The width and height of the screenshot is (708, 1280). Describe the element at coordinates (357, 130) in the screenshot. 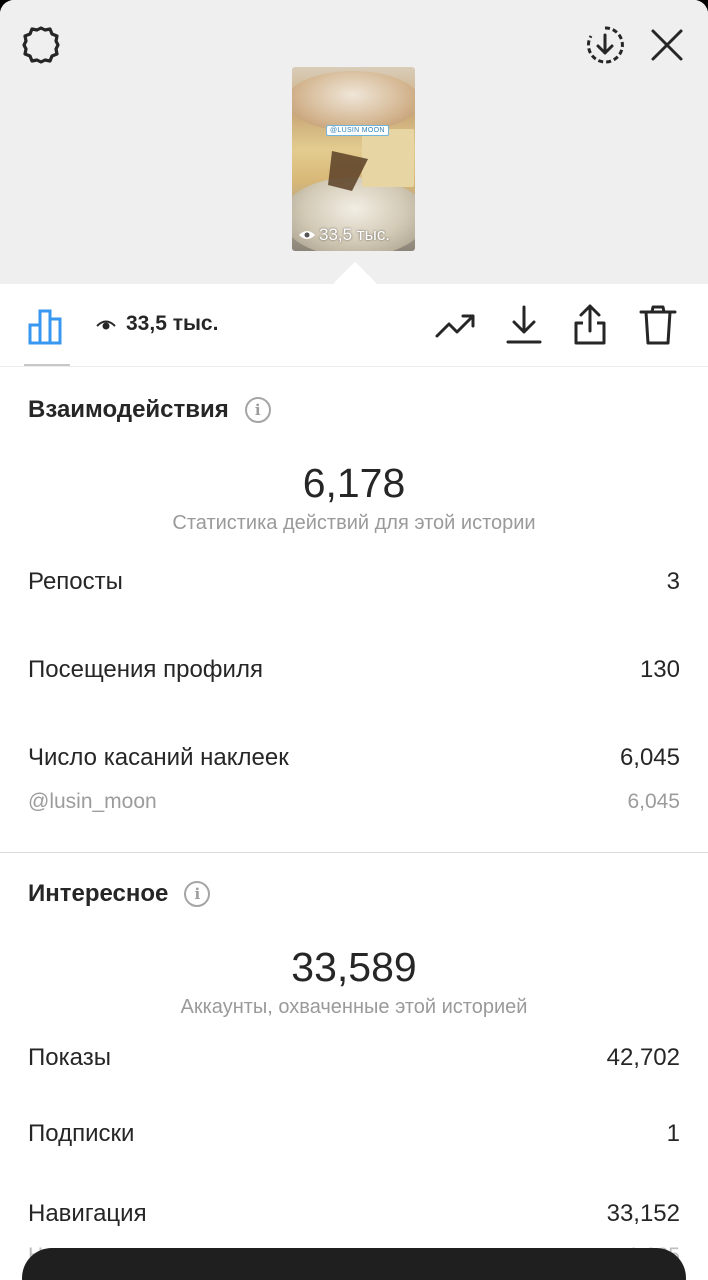

I see `mention-sticker: @LUSIN MOON` at that location.